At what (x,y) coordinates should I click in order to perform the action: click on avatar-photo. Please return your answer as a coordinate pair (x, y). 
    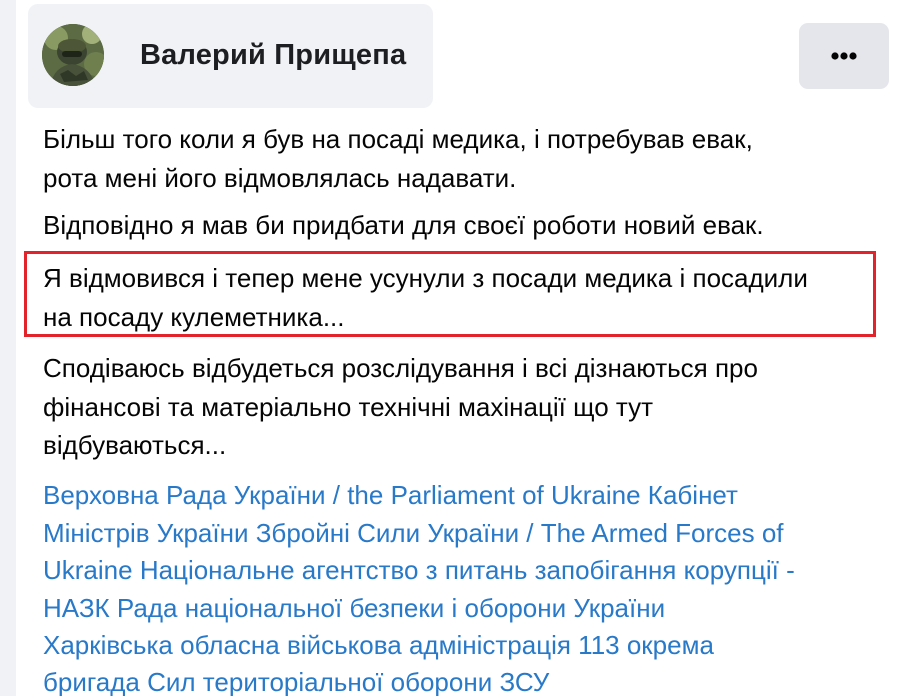
    Looking at the image, I should click on (73, 55).